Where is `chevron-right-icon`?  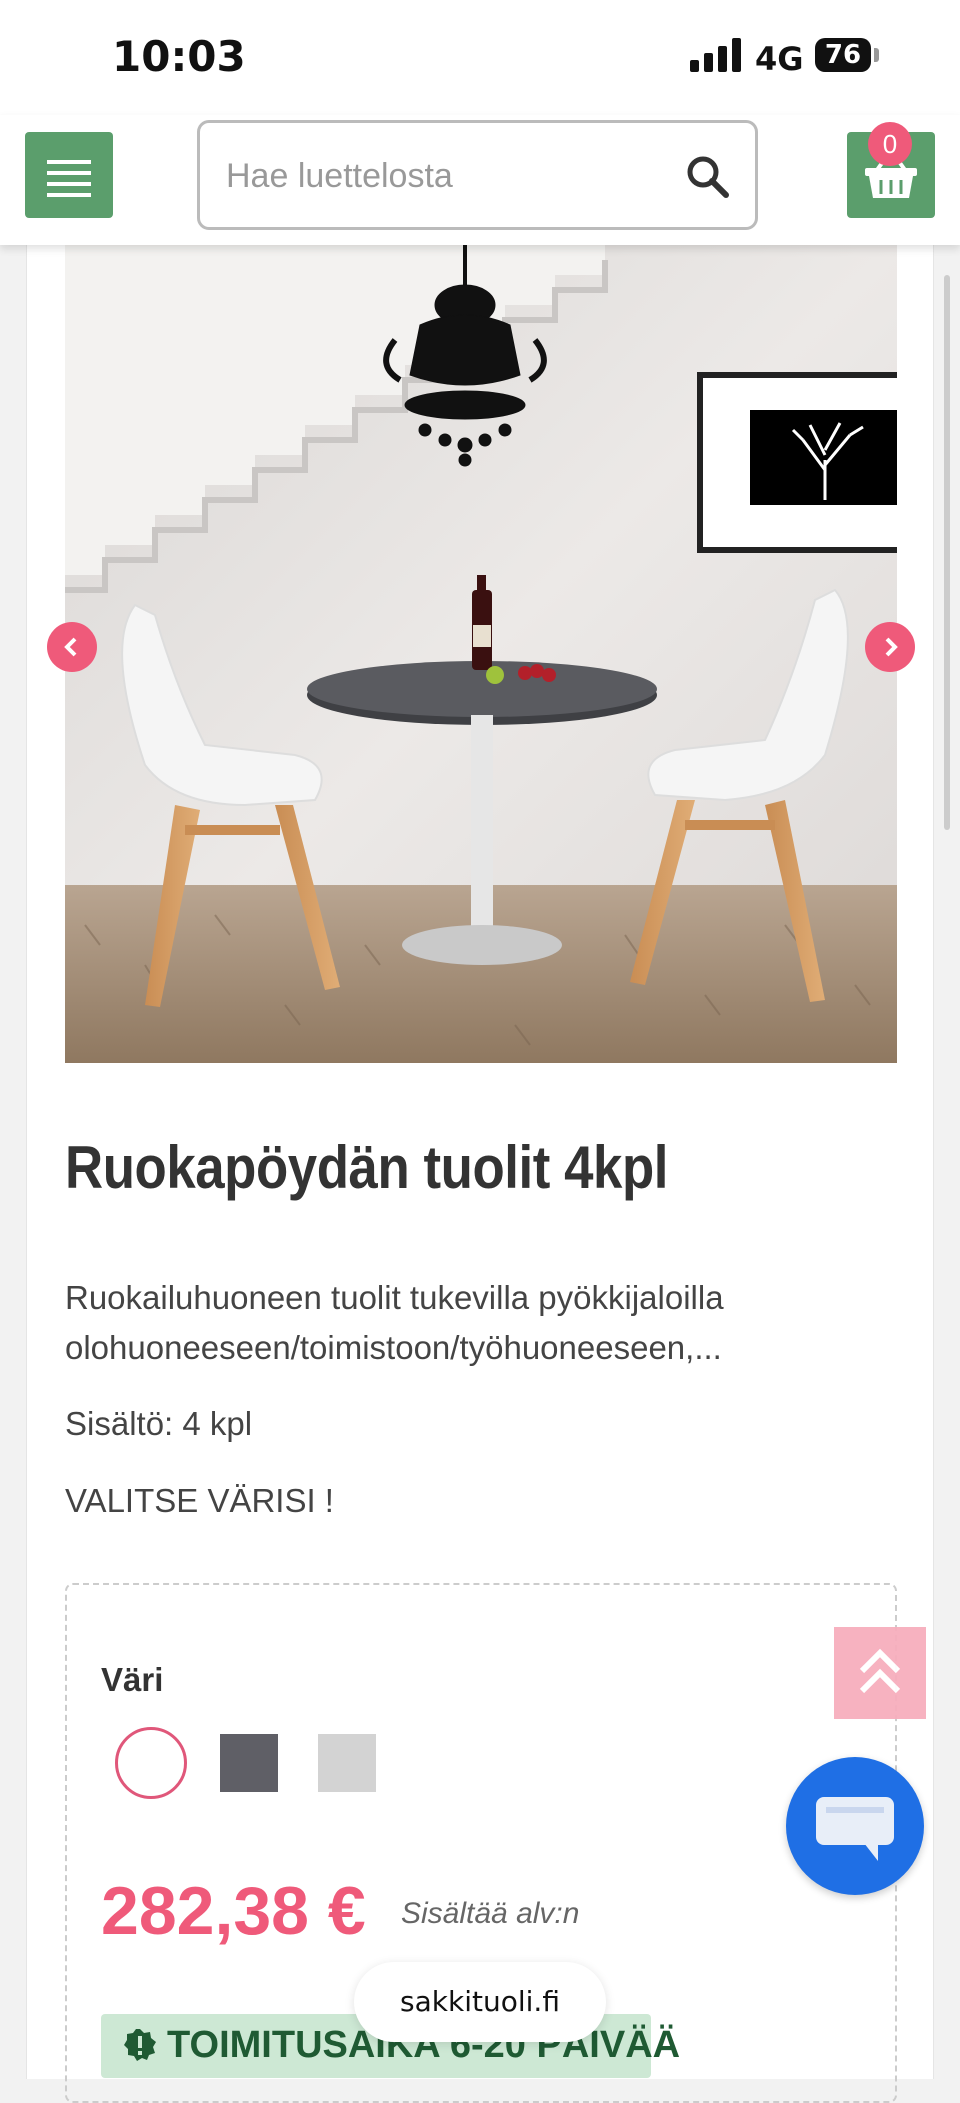 chevron-right-icon is located at coordinates (891, 647).